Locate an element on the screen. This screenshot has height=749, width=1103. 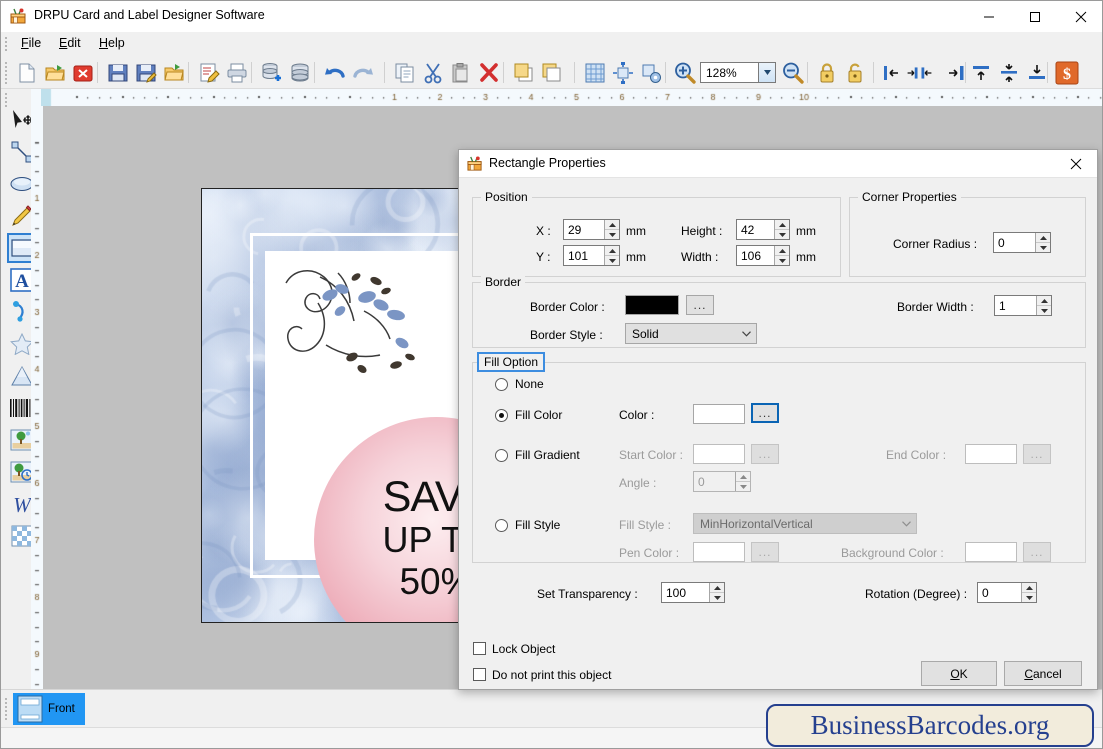
x-spin-up is located at coordinates (612, 225).